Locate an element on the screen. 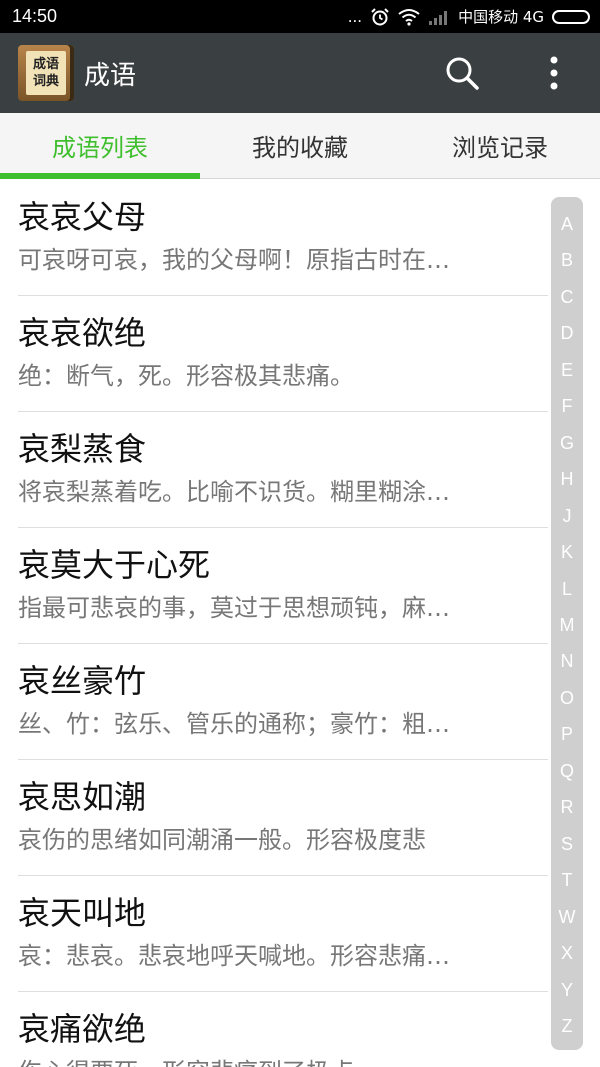  wifi-icon is located at coordinates (409, 17).